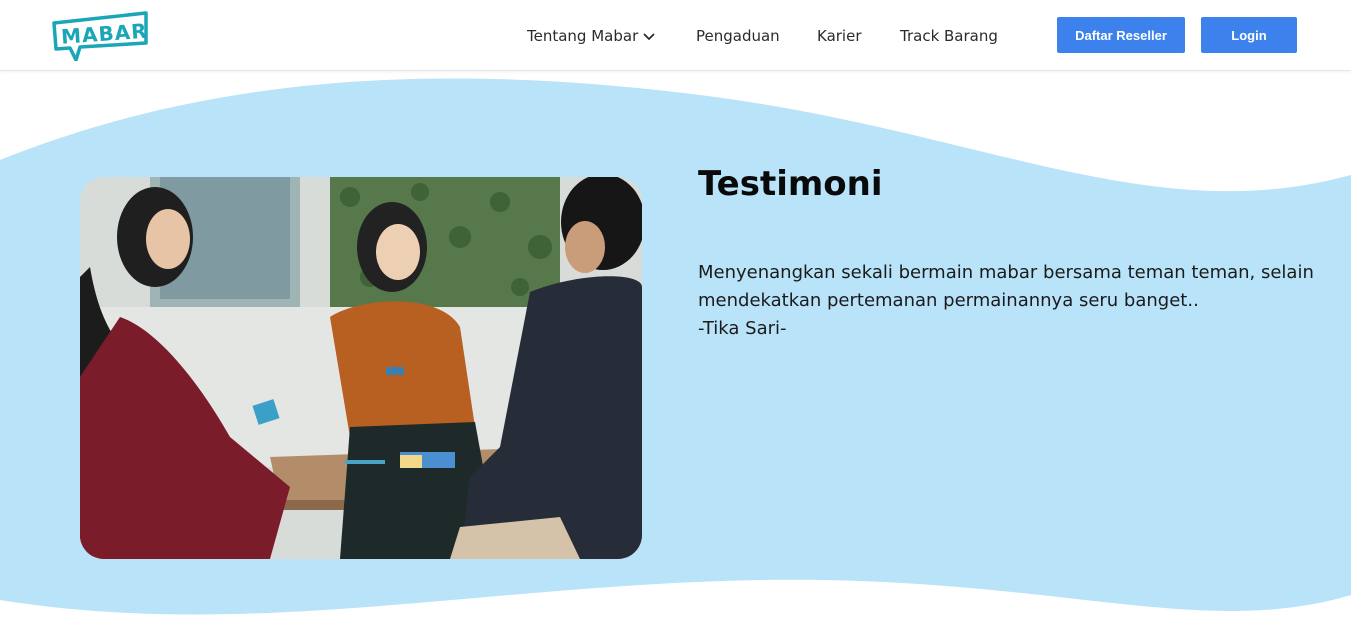 This screenshot has height=633, width=1351. I want to click on chevron-down-icon, so click(649, 37).